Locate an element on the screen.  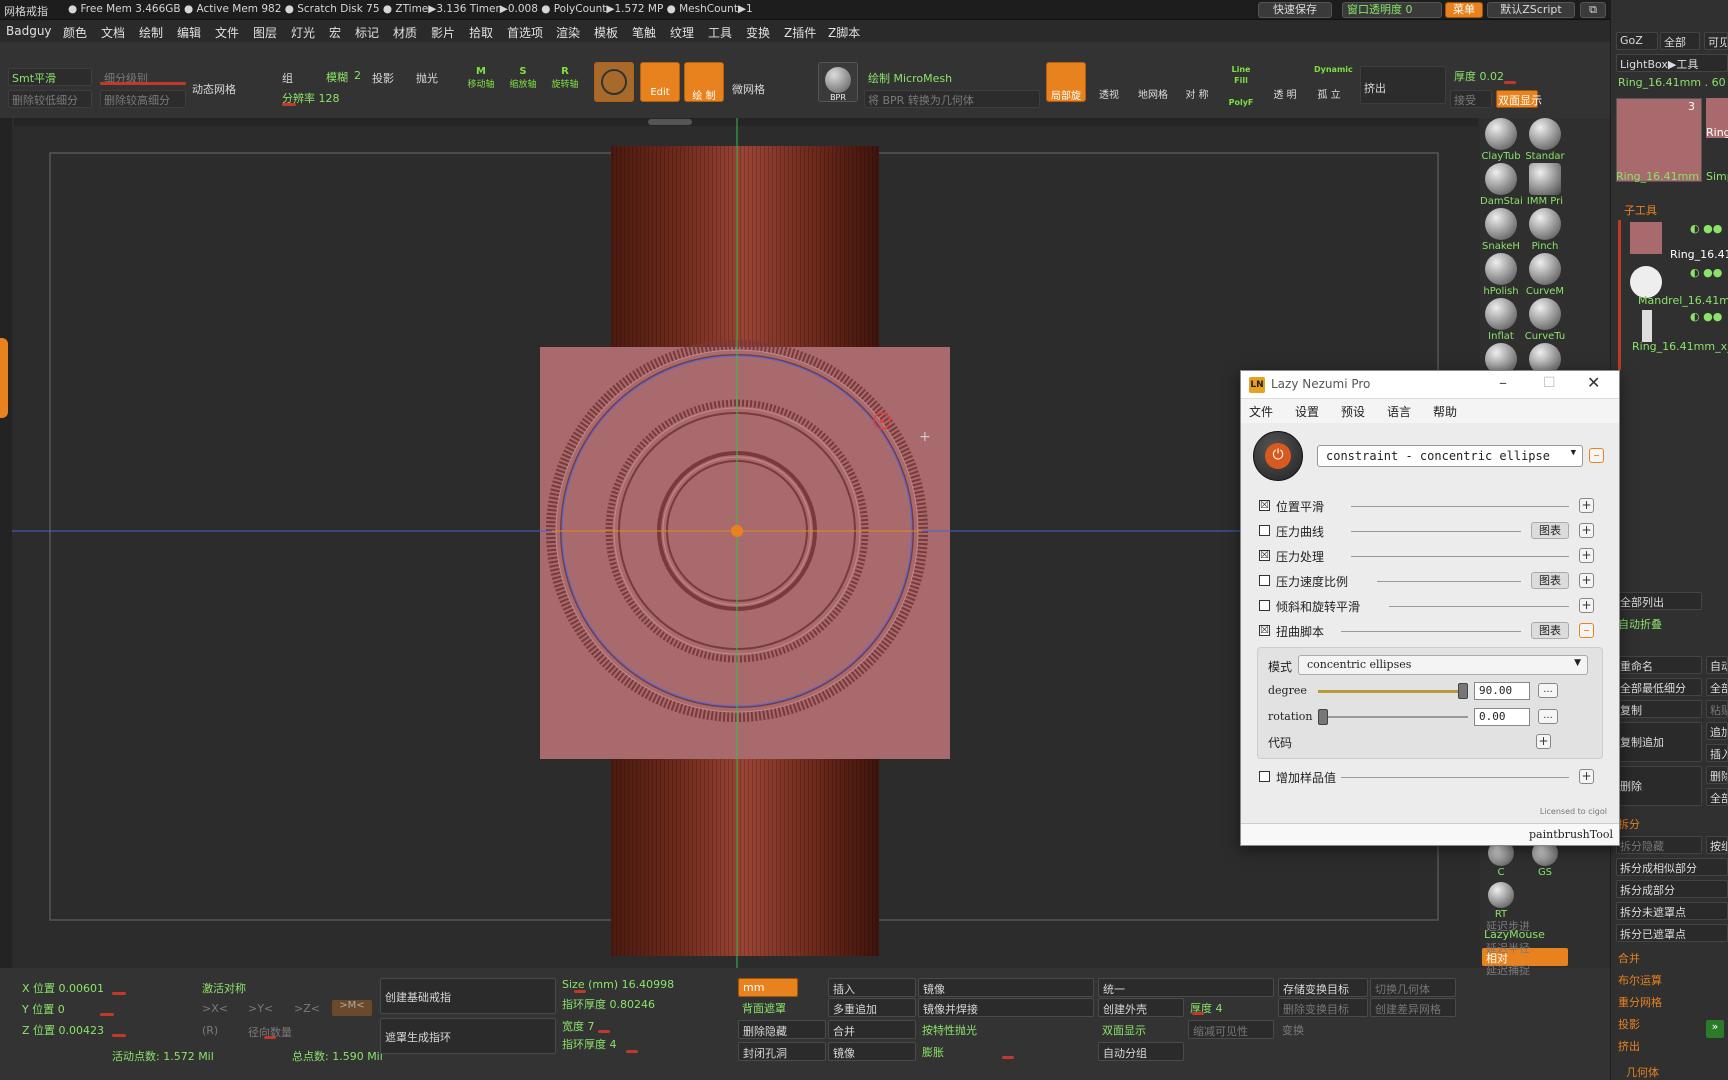
rotate-axis-icon: R 旋转轴 is located at coordinates (565, 79).